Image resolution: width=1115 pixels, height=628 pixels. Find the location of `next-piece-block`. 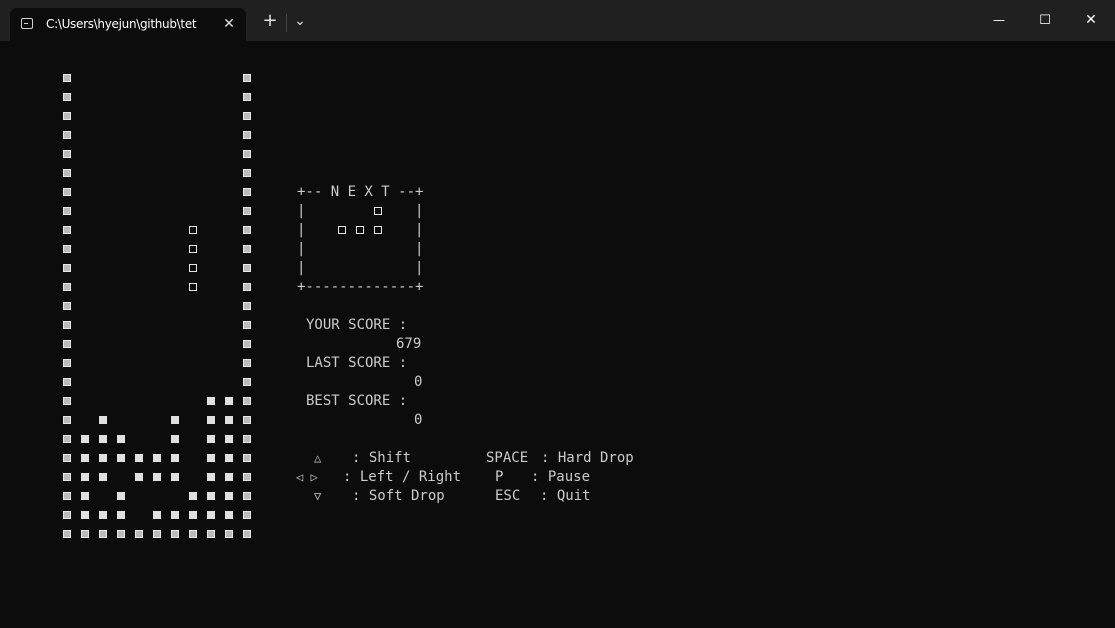

next-piece-block is located at coordinates (378, 211).